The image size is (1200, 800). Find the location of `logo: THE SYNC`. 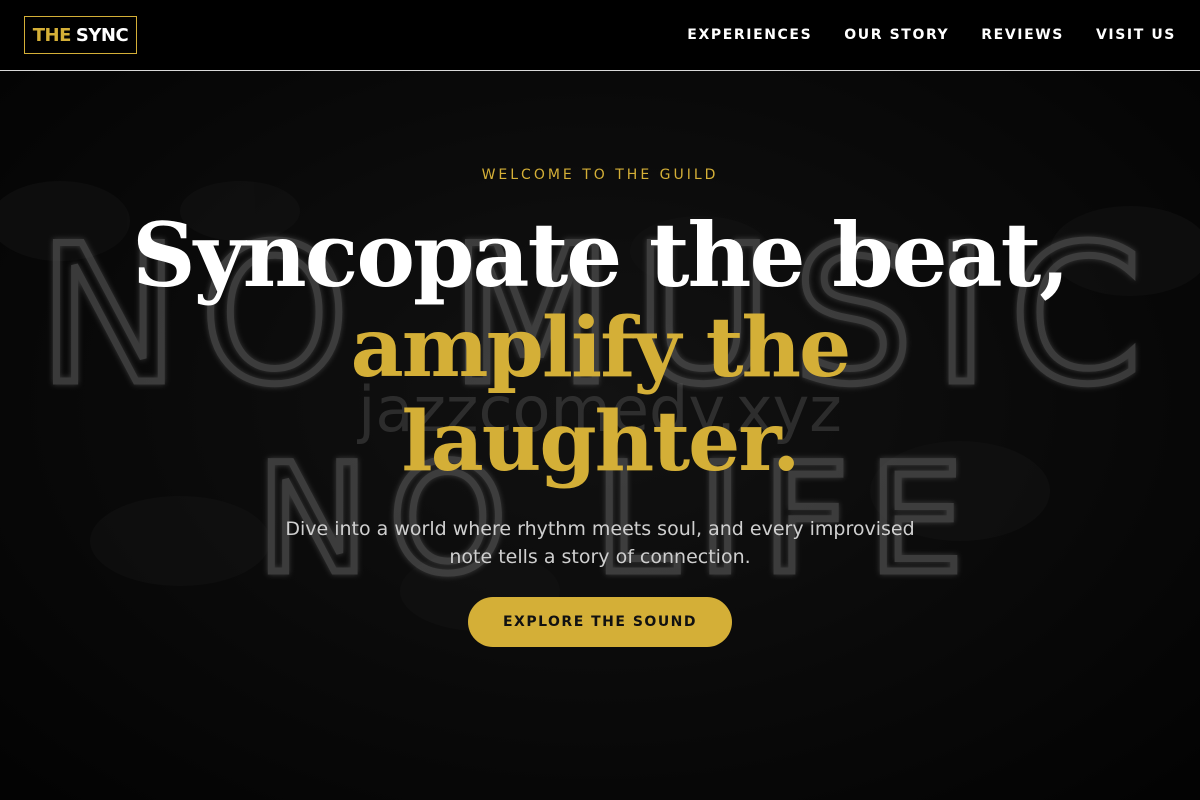

logo: THE SYNC is located at coordinates (80, 35).